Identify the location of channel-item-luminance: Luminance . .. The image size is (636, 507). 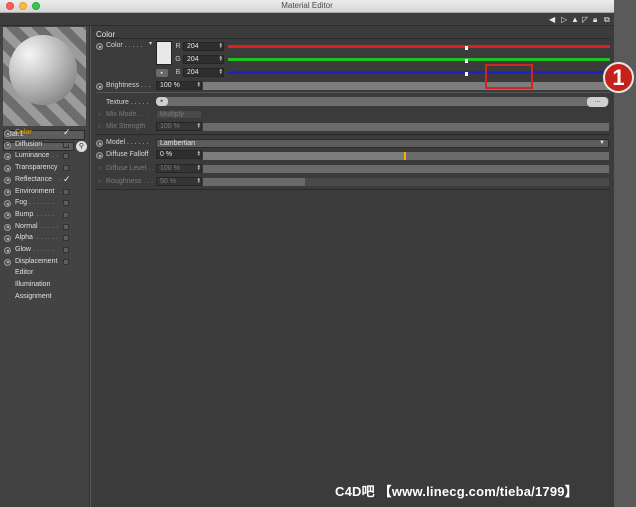
(46, 156).